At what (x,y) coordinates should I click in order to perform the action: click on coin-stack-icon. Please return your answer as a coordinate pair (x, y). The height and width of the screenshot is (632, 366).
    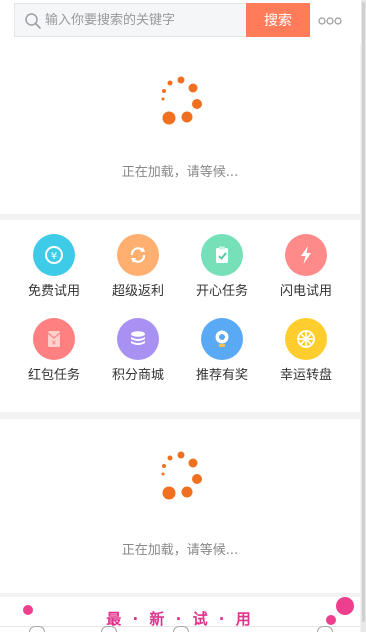
    Looking at the image, I should click on (138, 339).